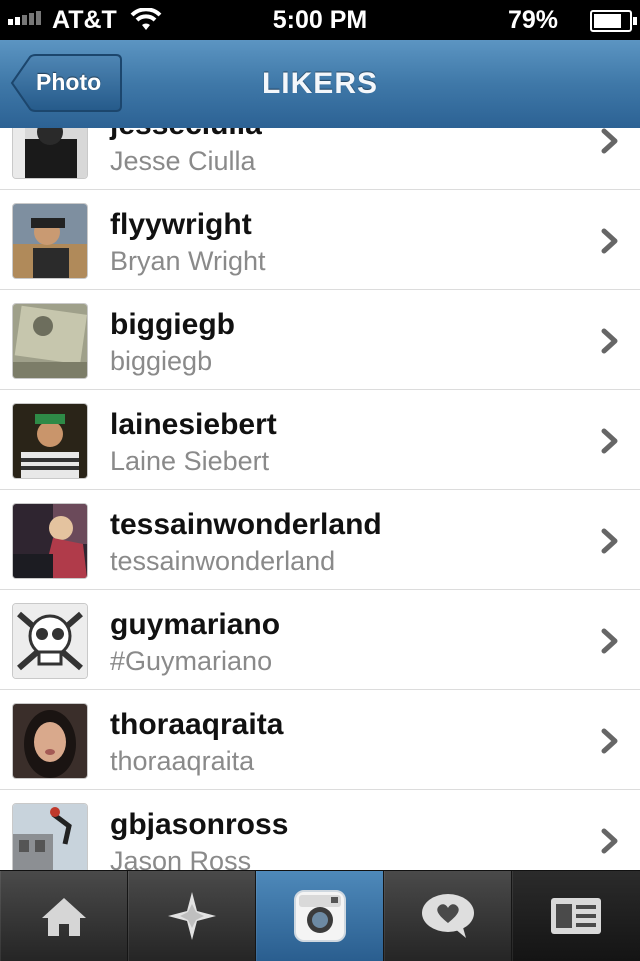 This screenshot has height=961, width=640. I want to click on full-name: thoraaqraita, so click(182, 761).